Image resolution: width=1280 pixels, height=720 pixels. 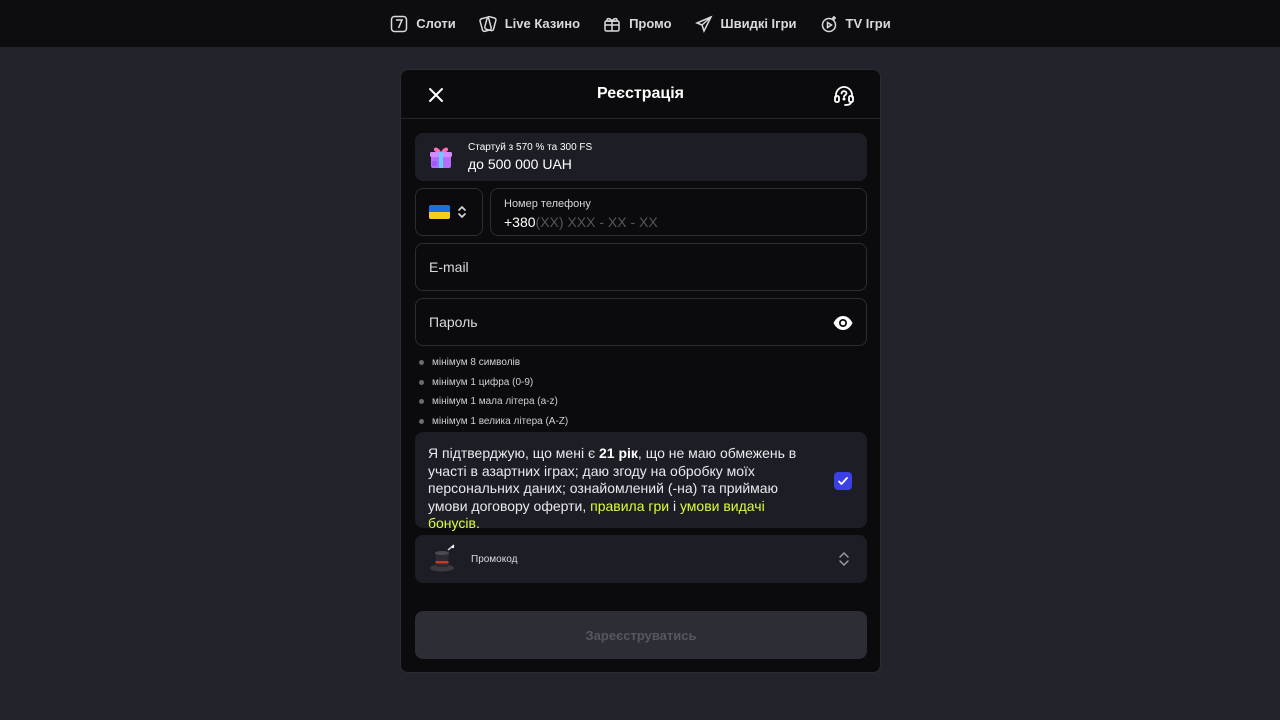 What do you see at coordinates (500, 421) in the screenshot?
I see `rule-text: мінімум 1 велика літера (A-Z)` at bounding box center [500, 421].